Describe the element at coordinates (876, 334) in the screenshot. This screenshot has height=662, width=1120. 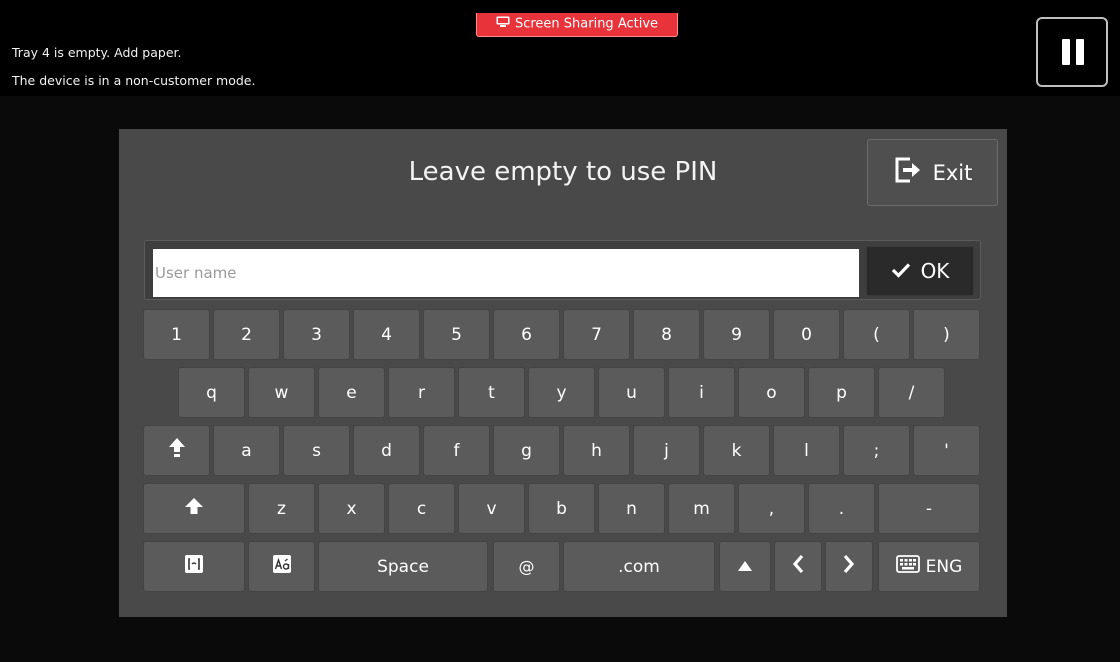
I see `key-open-paren: (` at that location.